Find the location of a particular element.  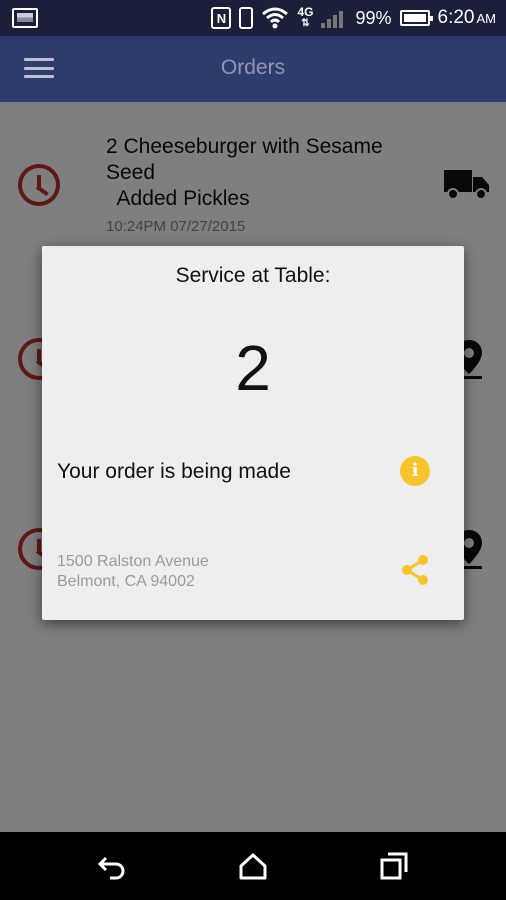

navigation-bar is located at coordinates (253, 866).